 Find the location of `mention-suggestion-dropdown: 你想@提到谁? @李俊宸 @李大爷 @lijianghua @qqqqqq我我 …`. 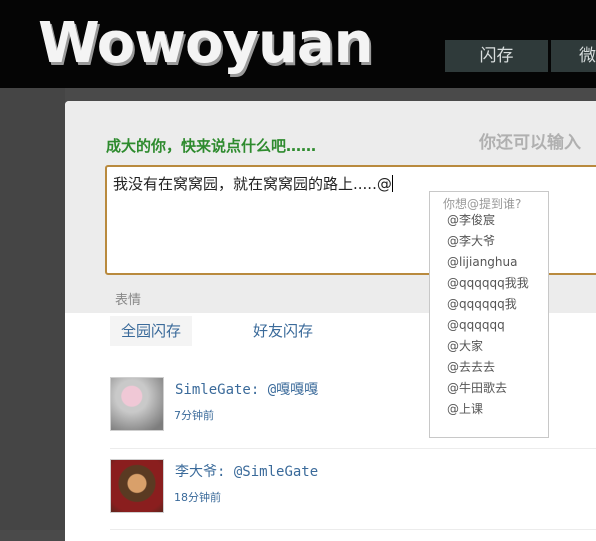

mention-suggestion-dropdown: 你想@提到谁? @李俊宸 @李大爷 @lijianghua @qqqqqq我我 … is located at coordinates (489, 314).